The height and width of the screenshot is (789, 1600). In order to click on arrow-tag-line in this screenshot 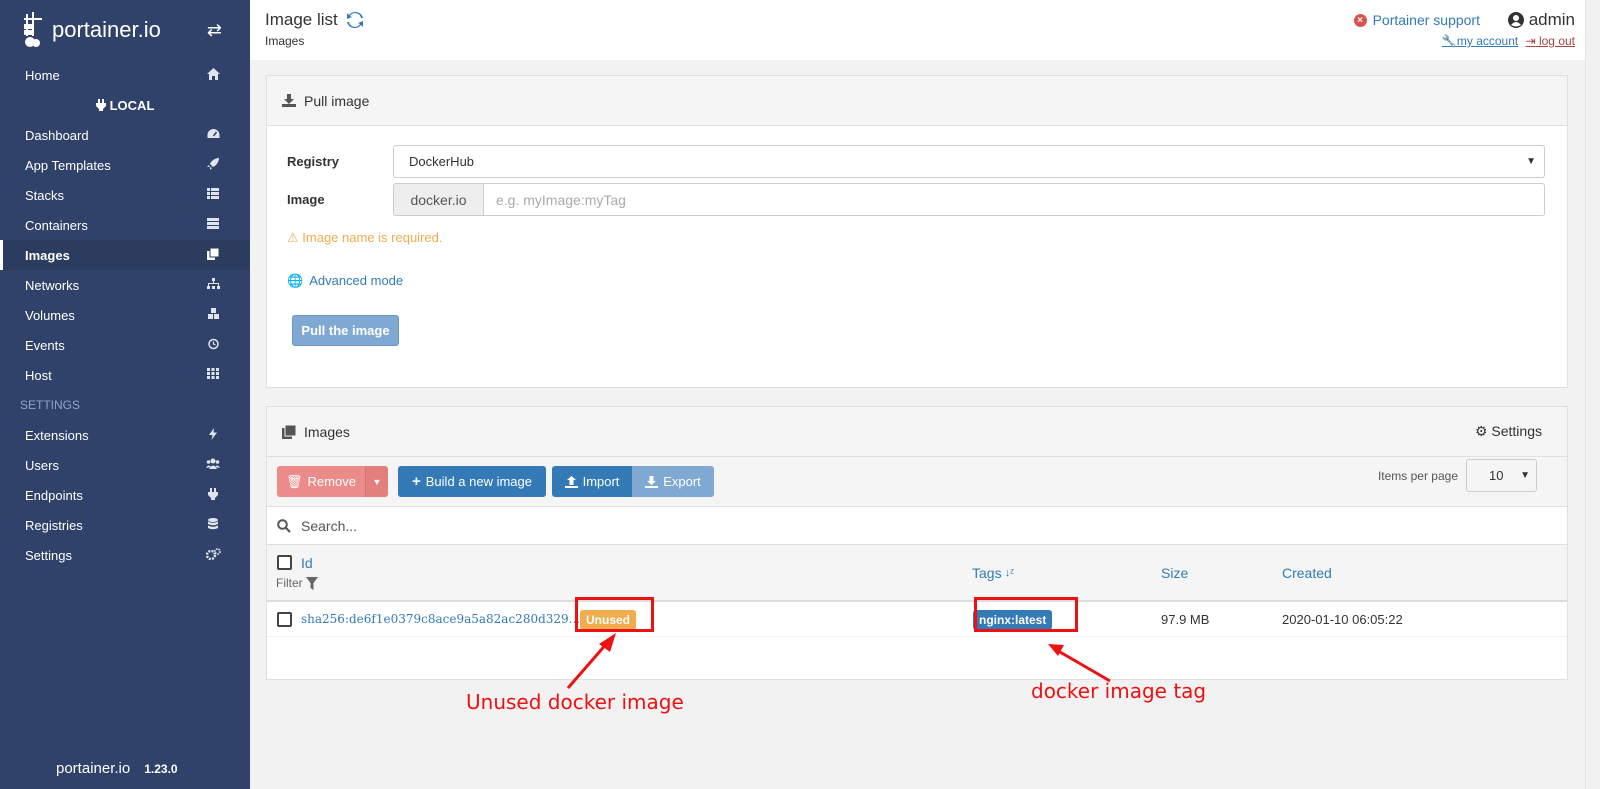, I will do `click(1085, 666)`.